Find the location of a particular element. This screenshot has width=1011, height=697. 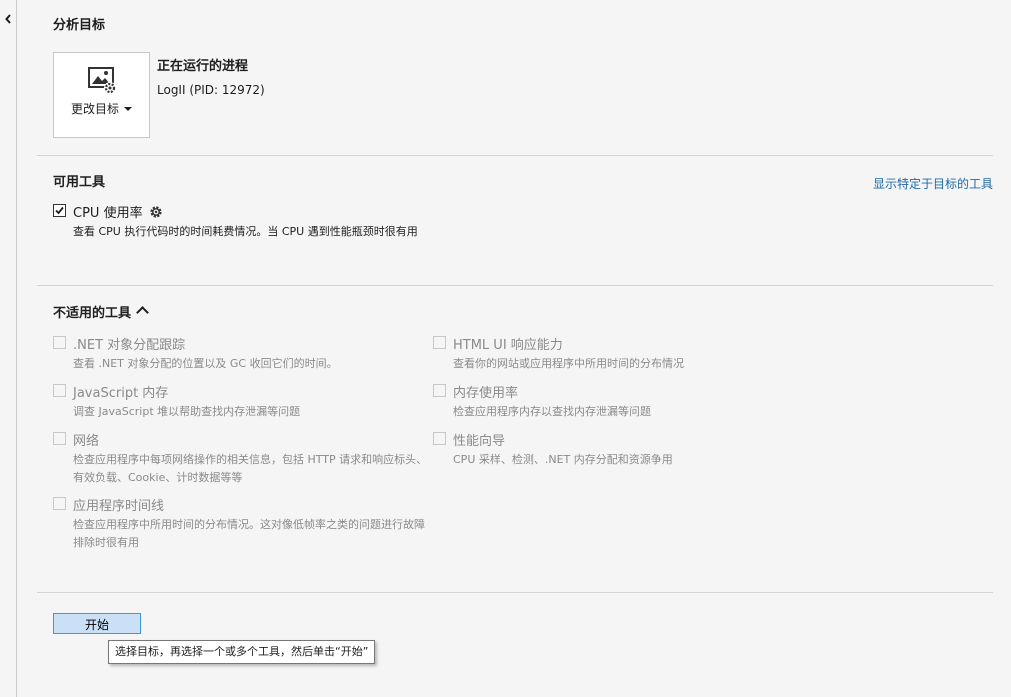

tool-name: .NET 对象分配跟踪 is located at coordinates (129, 345).